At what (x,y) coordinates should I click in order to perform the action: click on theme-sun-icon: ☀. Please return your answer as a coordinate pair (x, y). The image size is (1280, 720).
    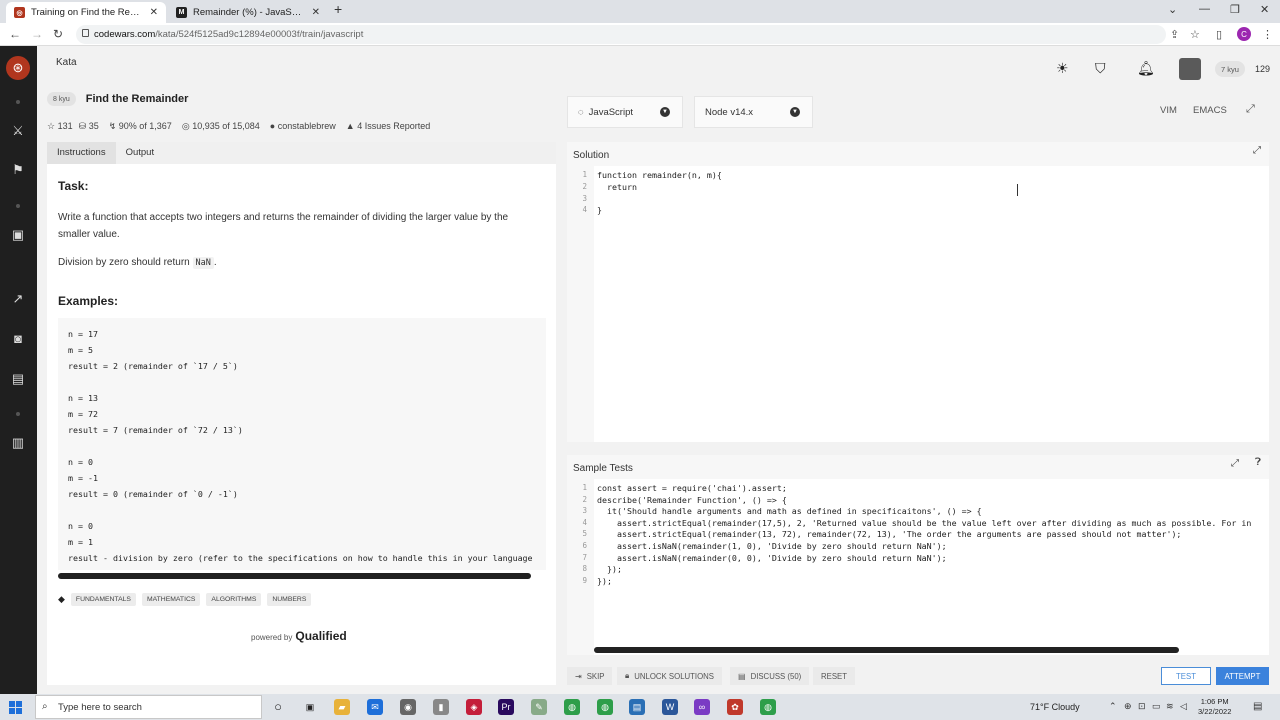
    Looking at the image, I should click on (1062, 68).